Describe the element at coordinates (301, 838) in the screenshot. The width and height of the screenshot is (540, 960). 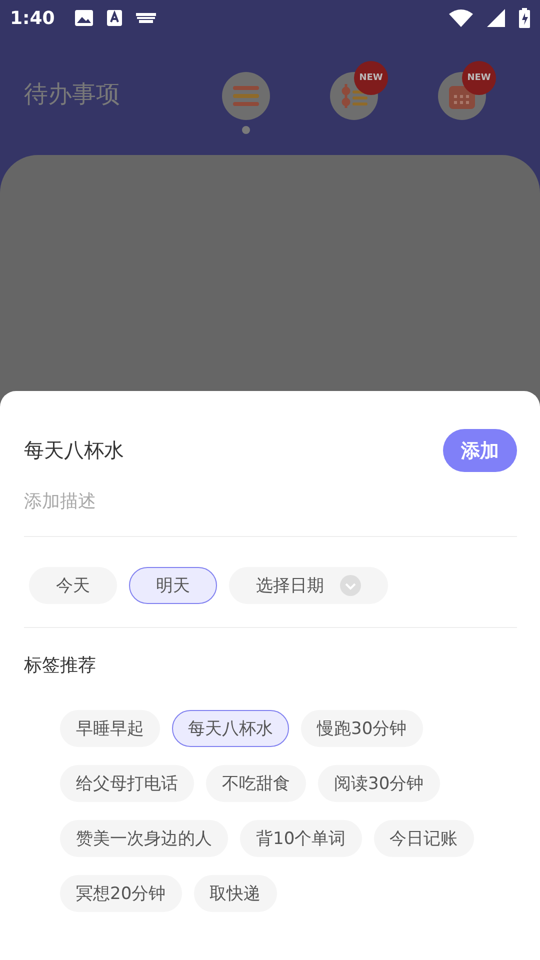
I see `tag-chip: 背10个单词` at that location.